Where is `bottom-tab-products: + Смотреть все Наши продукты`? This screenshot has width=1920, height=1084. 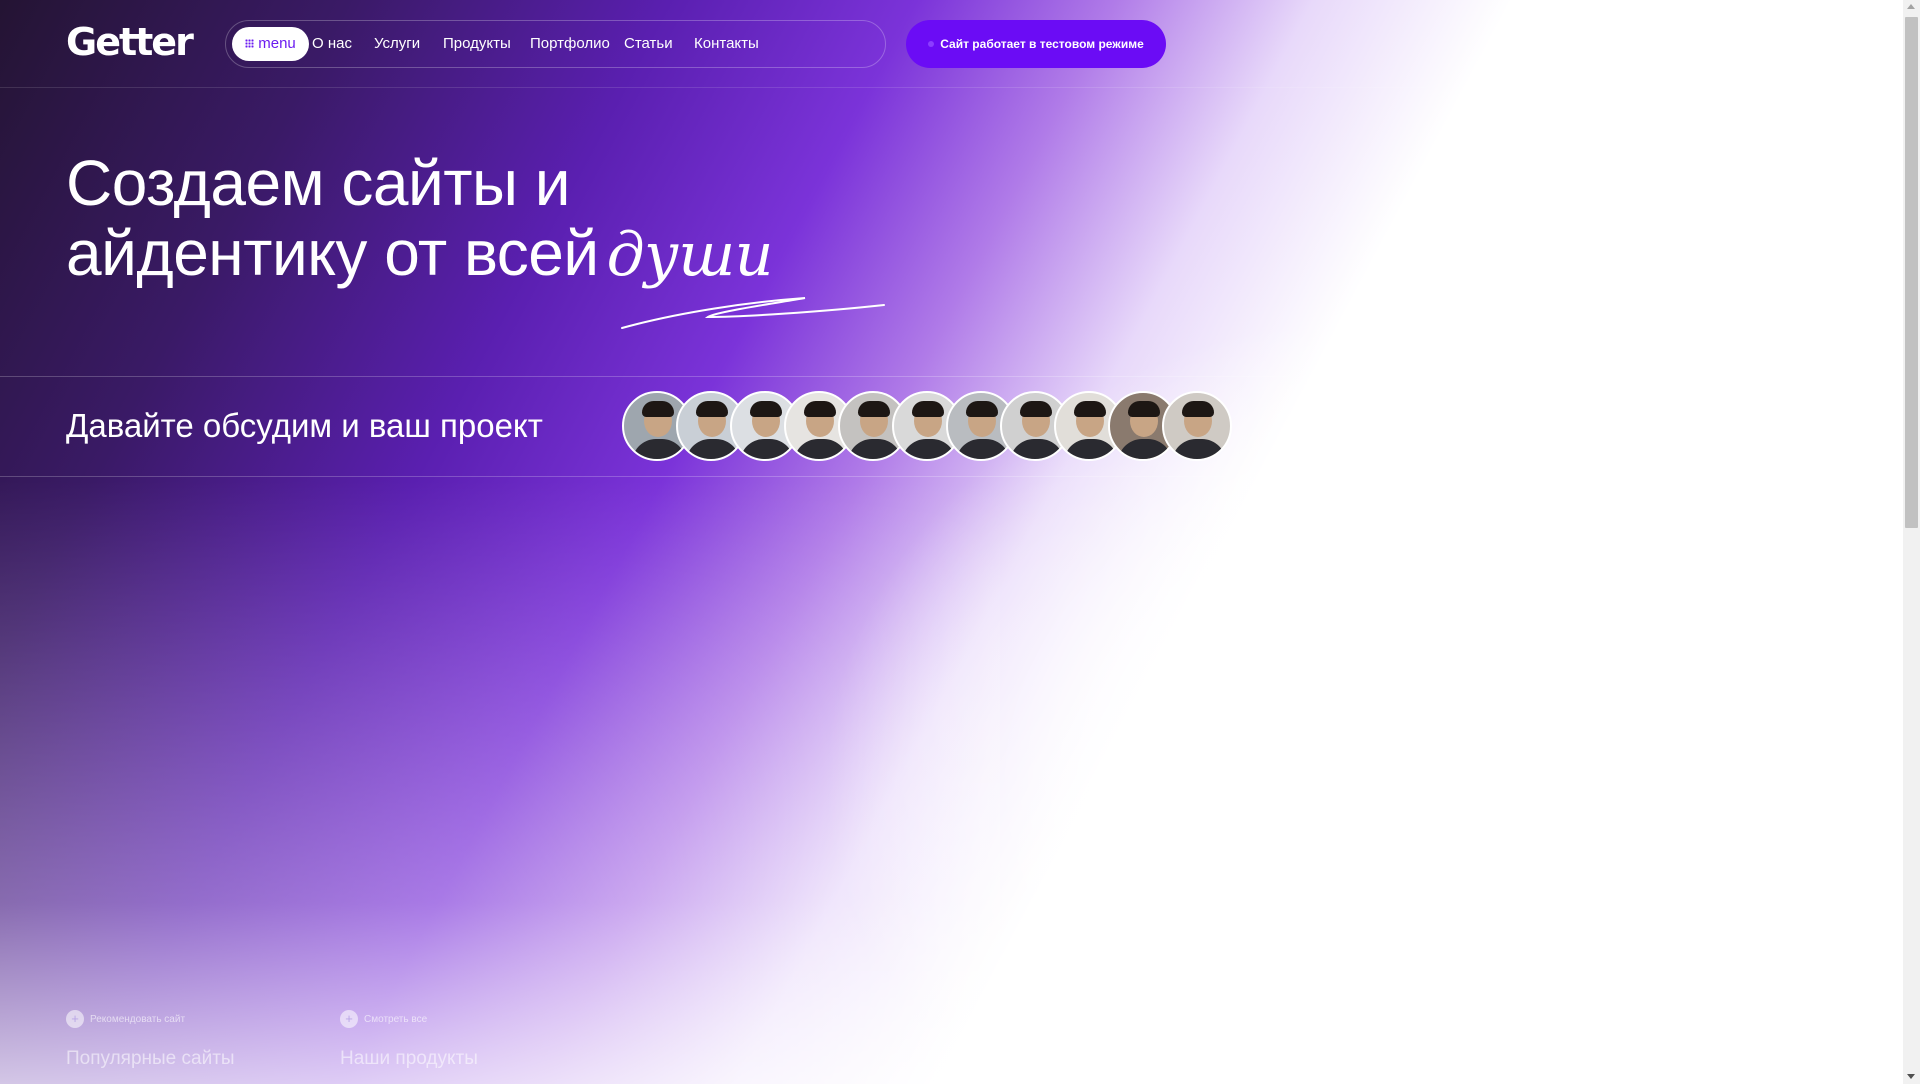 bottom-tab-products: + Смотреть все Наши продукты is located at coordinates (409, 1039).